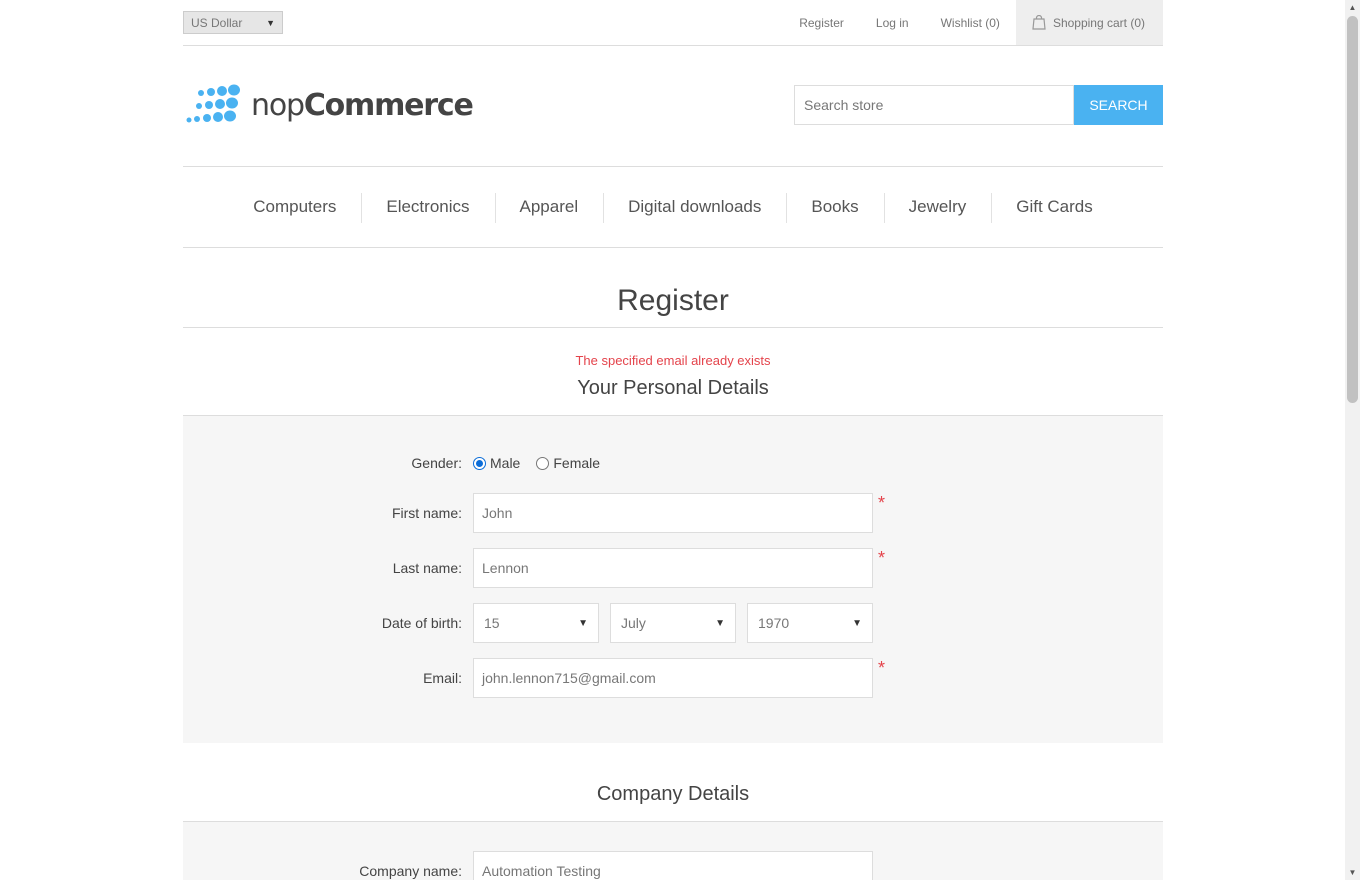  I want to click on first-name-row: First name: John *, so click(673, 513).